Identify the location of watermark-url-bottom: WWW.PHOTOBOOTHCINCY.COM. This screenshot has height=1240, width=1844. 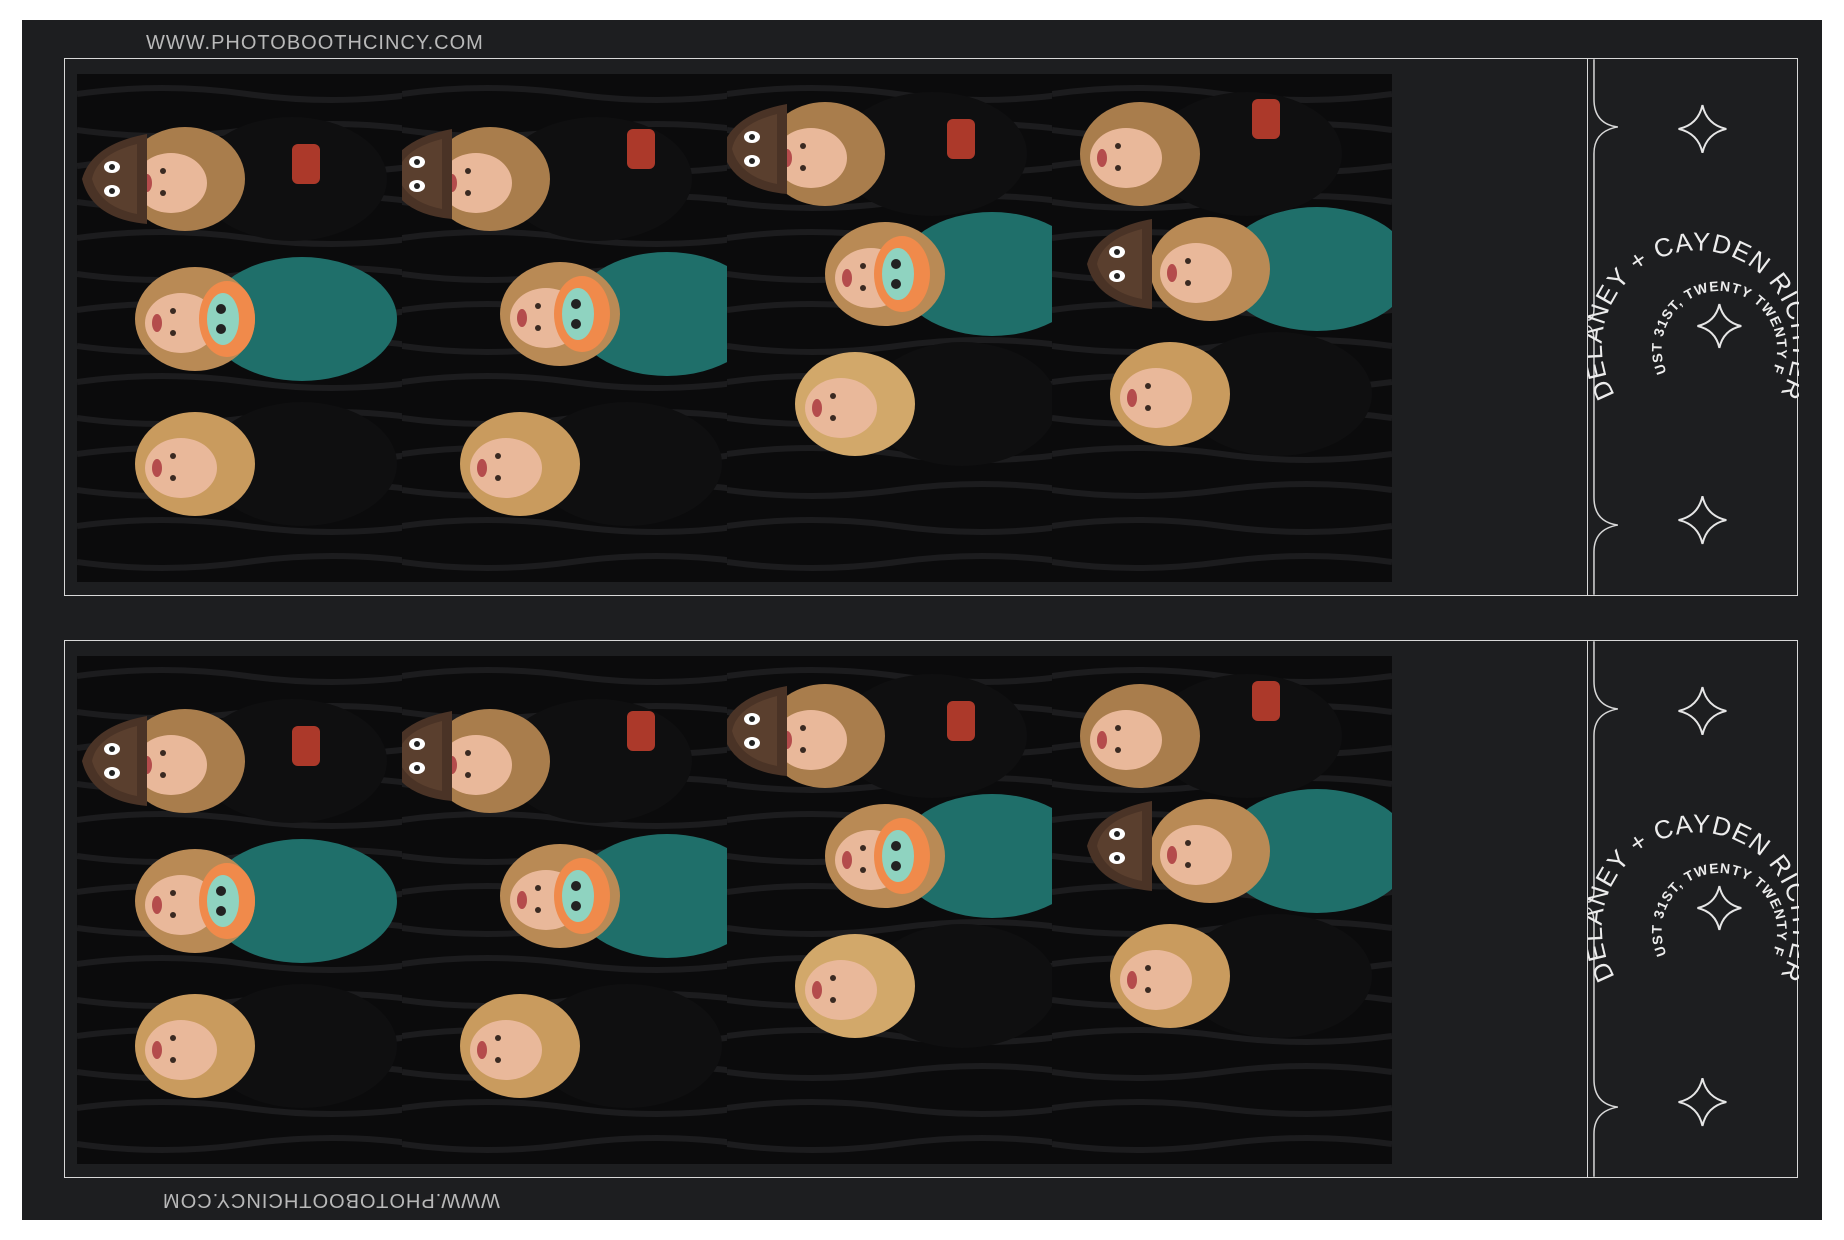
(331, 1200).